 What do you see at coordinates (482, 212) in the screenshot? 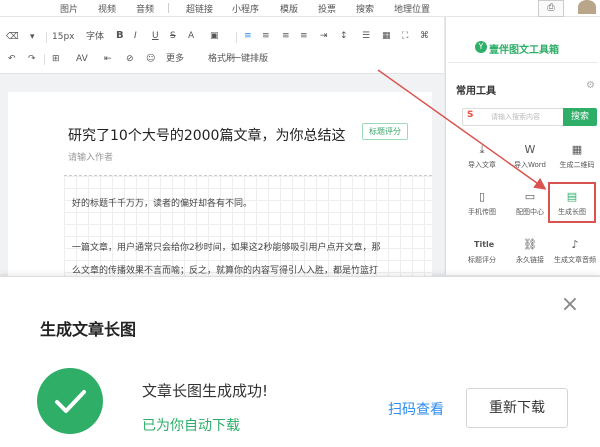
I see `tool-label: 手机传图` at bounding box center [482, 212].